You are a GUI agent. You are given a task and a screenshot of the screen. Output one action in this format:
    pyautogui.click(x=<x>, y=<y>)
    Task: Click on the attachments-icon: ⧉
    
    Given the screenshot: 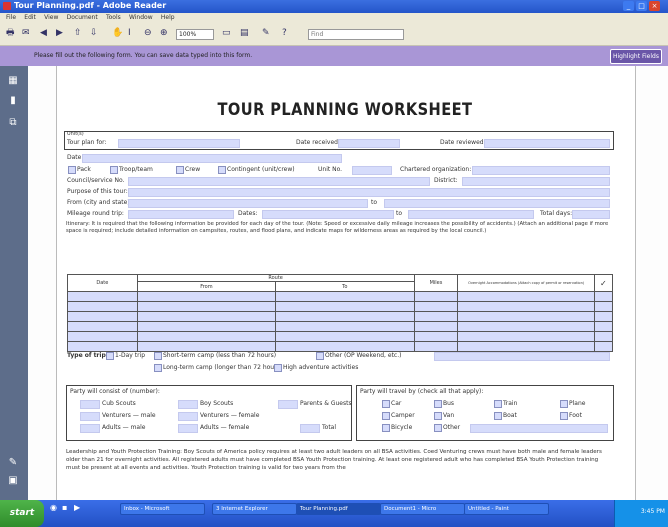 What is the action you would take?
    pyautogui.click(x=13, y=123)
    